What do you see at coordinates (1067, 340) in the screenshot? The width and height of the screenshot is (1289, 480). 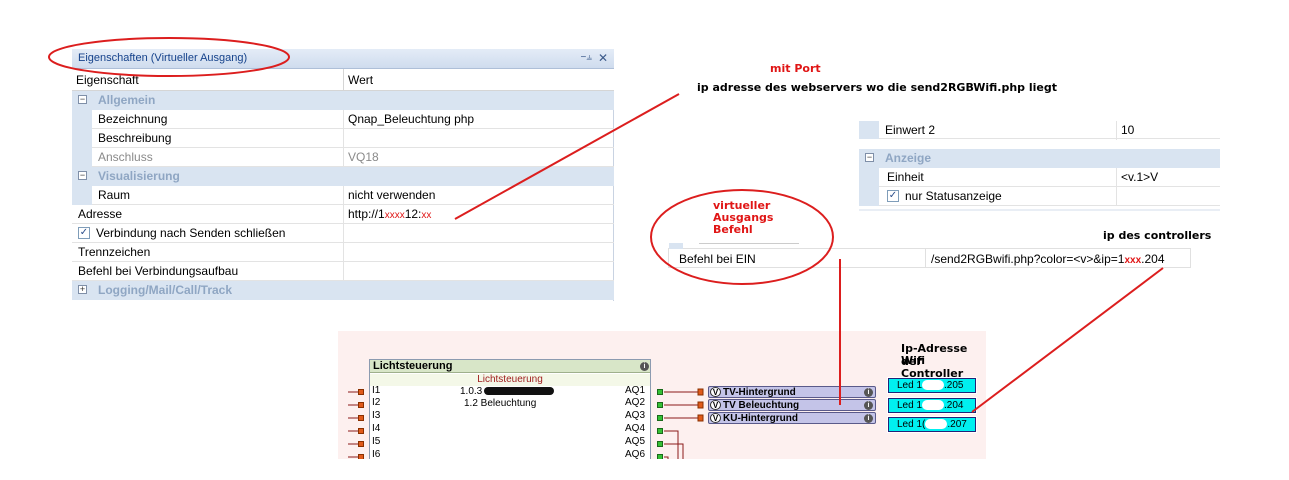 I see `arrow-line-controller` at bounding box center [1067, 340].